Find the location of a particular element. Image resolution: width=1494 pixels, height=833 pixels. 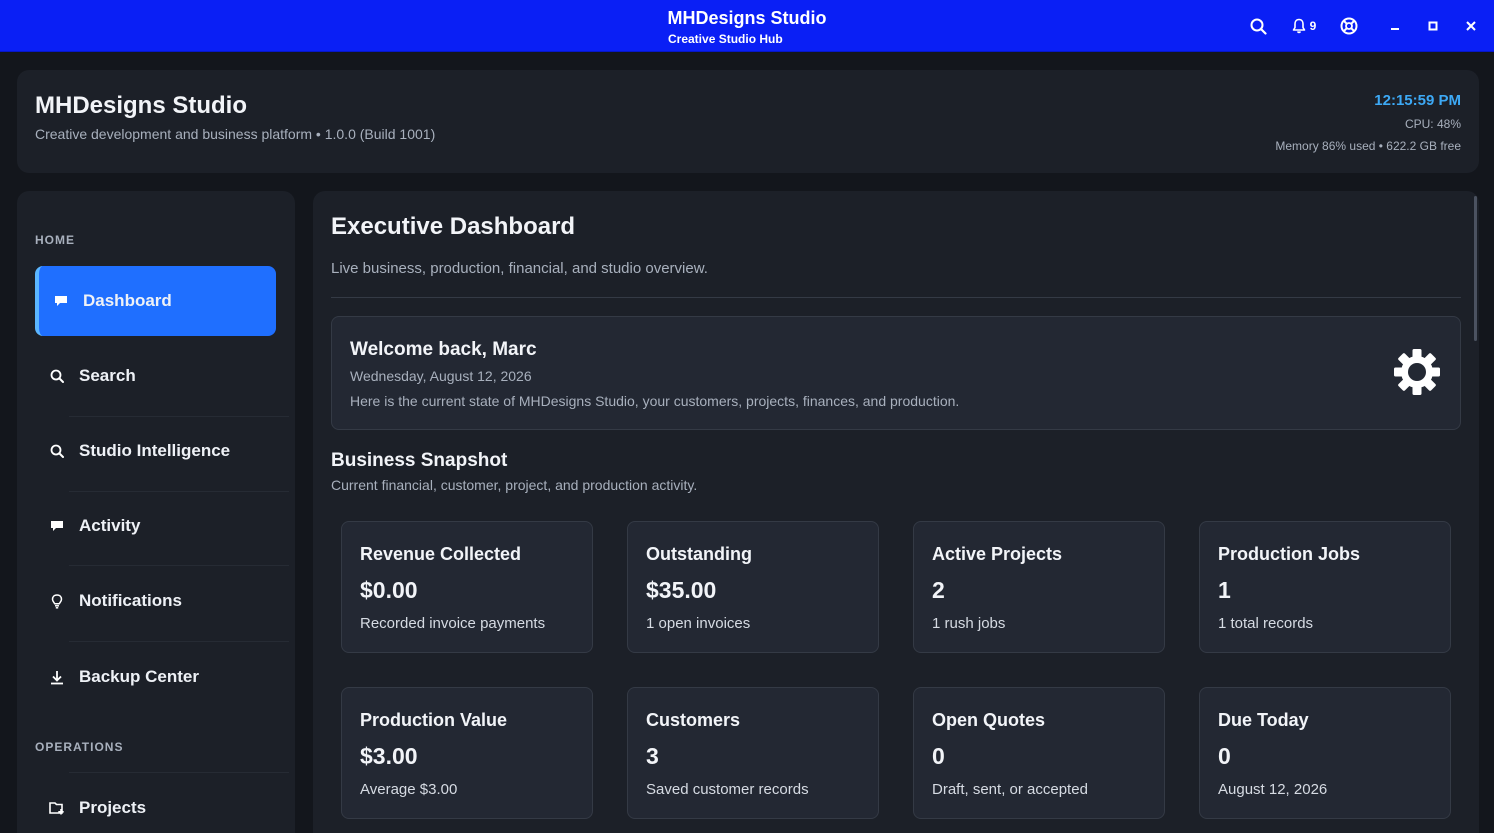

sidebar-item-notifications: Notifications is located at coordinates (155, 601).